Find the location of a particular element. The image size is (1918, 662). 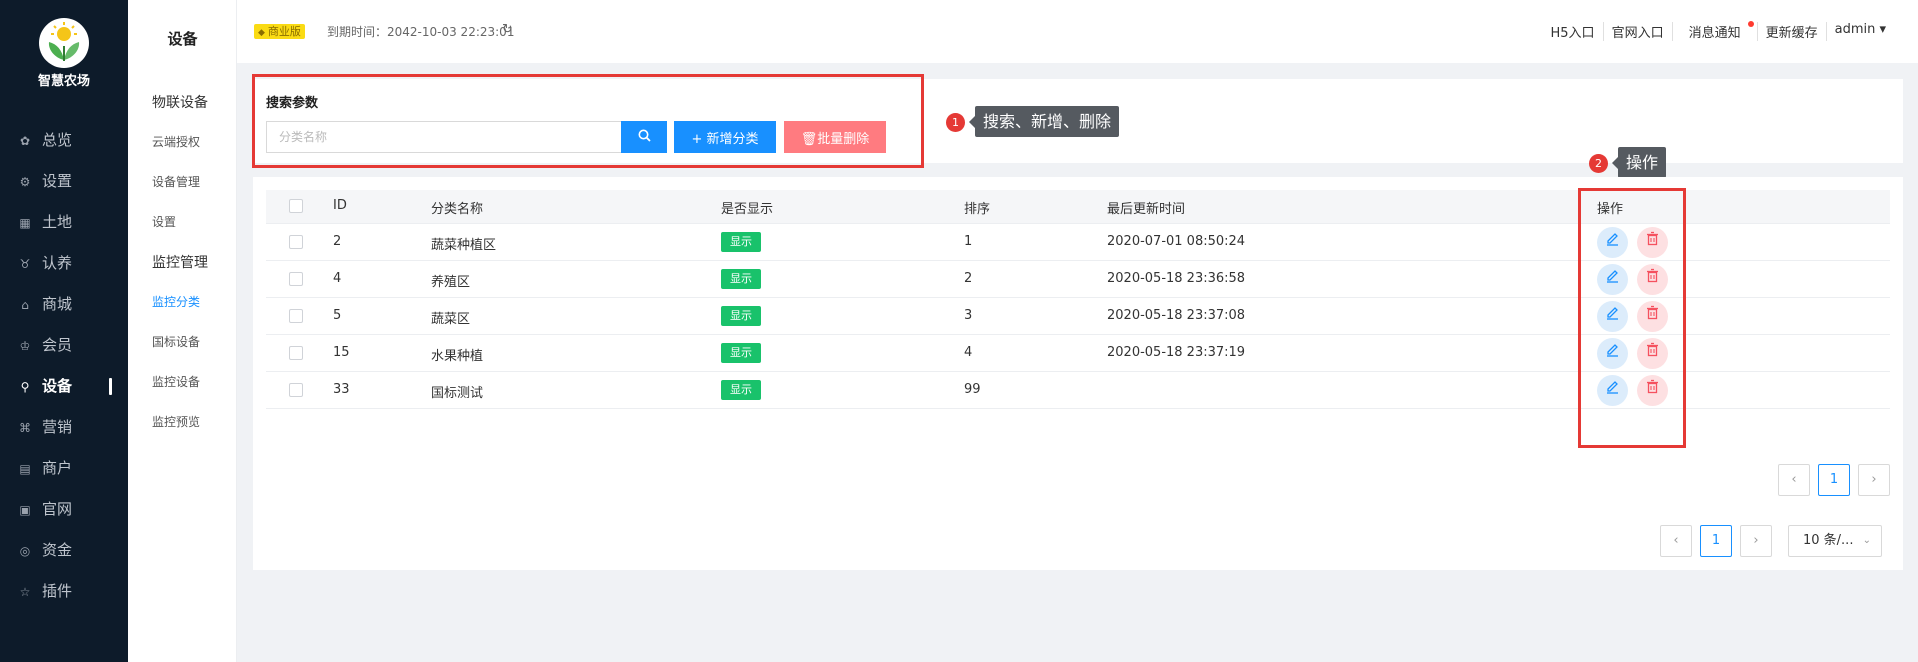

sub-sidebar-title: 设备 is located at coordinates (182, 39).